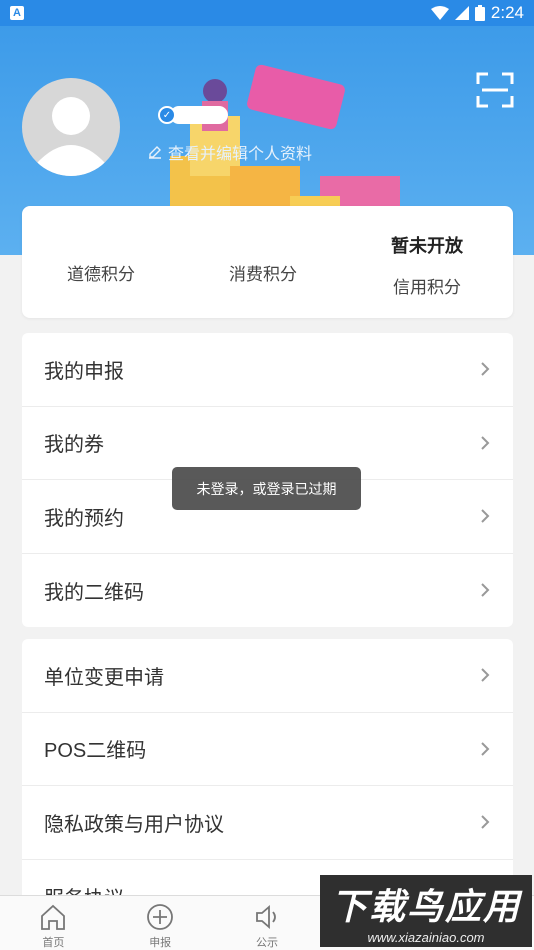 The height and width of the screenshot is (950, 534). I want to click on menu-item-label: 单位变更申请, so click(104, 677).